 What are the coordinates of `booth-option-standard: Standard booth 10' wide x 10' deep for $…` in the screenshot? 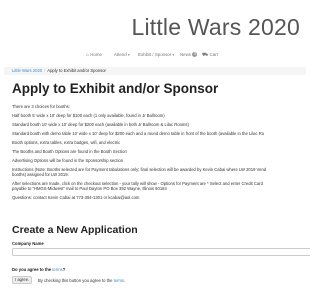 It's located at (100, 124).